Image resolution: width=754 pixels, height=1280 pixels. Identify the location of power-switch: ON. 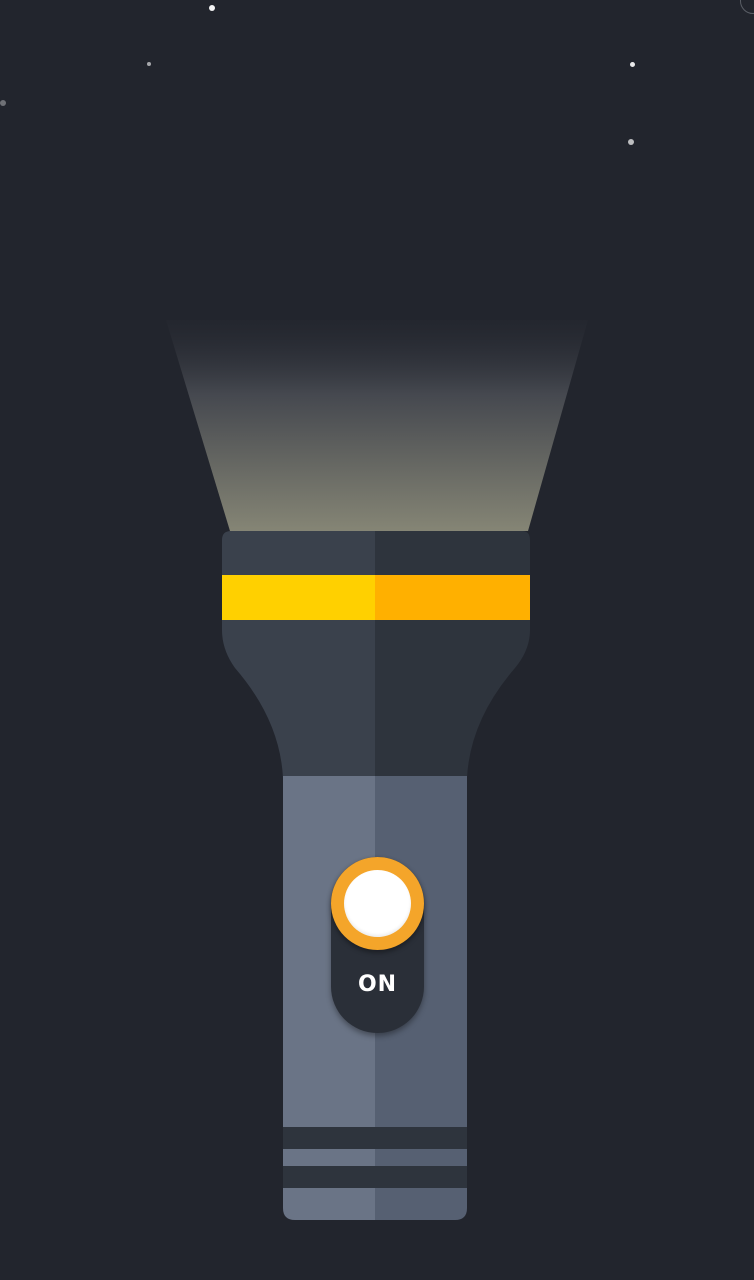
(377, 945).